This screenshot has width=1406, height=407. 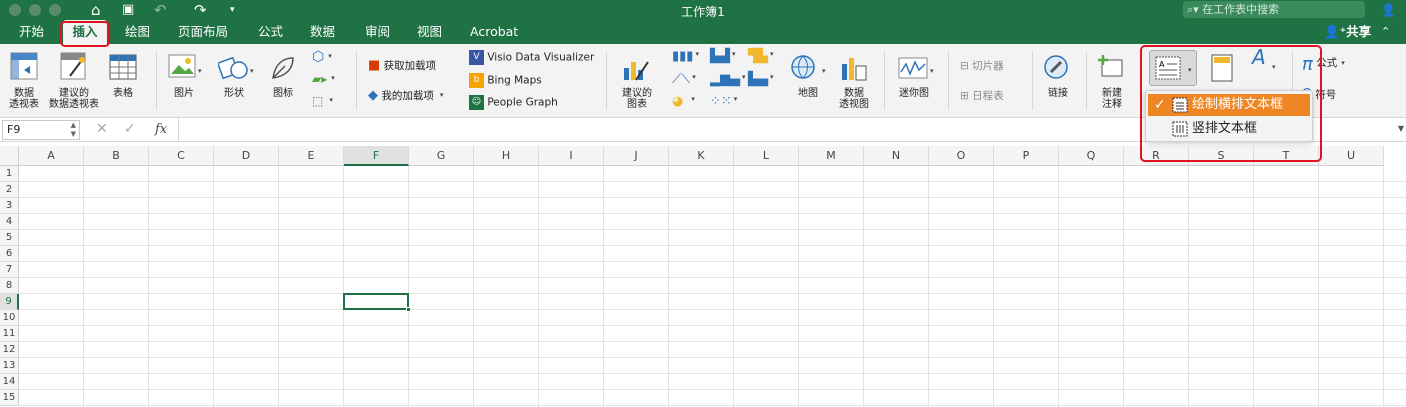 I want to click on column-header: Q, so click(x=1091, y=156).